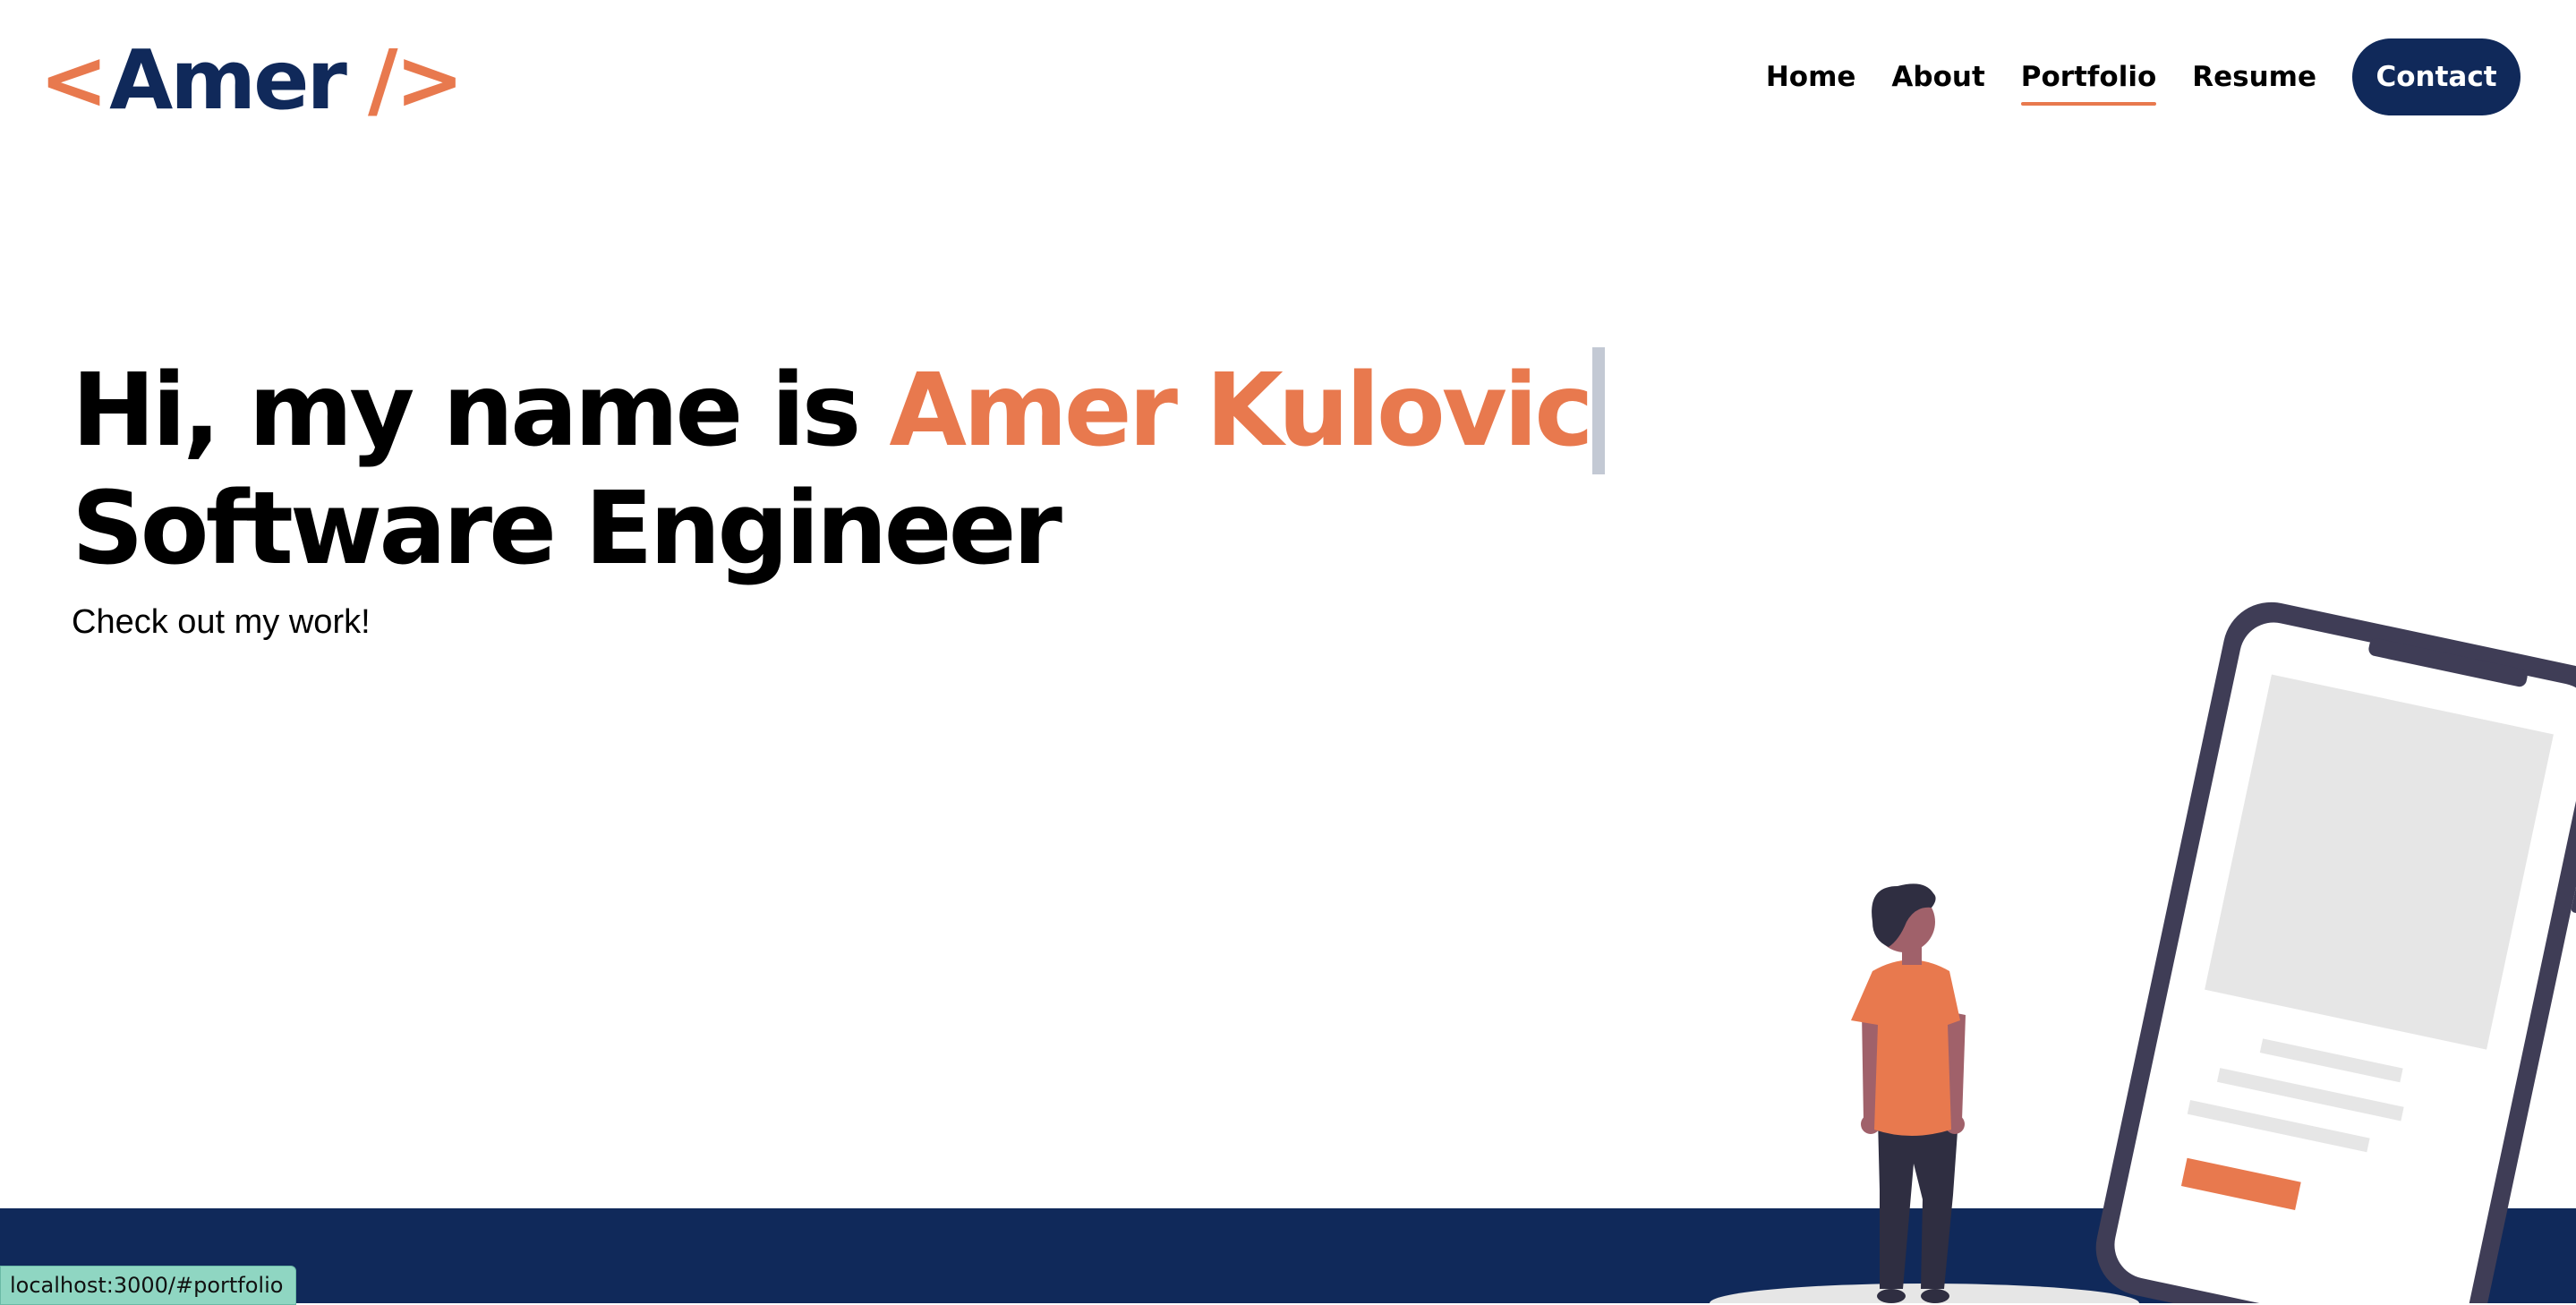 This screenshot has height=1305, width=2576. I want to click on hero-job-title: Software Engineer, so click(567, 529).